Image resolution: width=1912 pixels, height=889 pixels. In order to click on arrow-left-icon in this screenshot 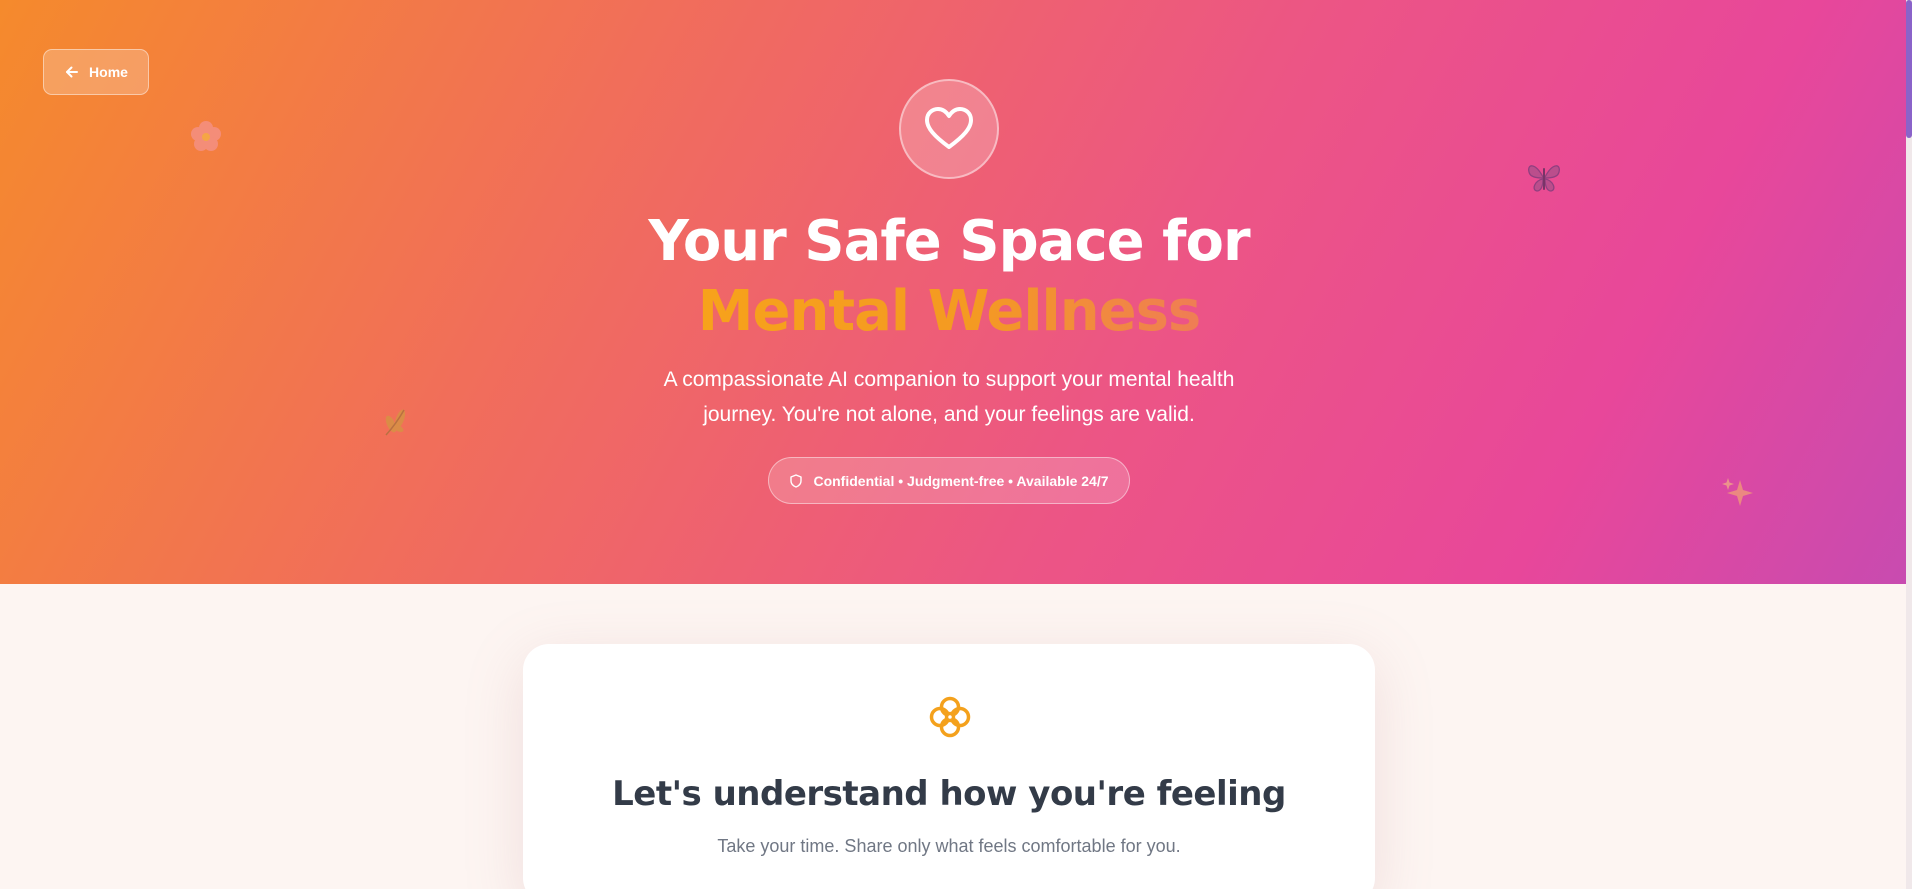, I will do `click(72, 72)`.